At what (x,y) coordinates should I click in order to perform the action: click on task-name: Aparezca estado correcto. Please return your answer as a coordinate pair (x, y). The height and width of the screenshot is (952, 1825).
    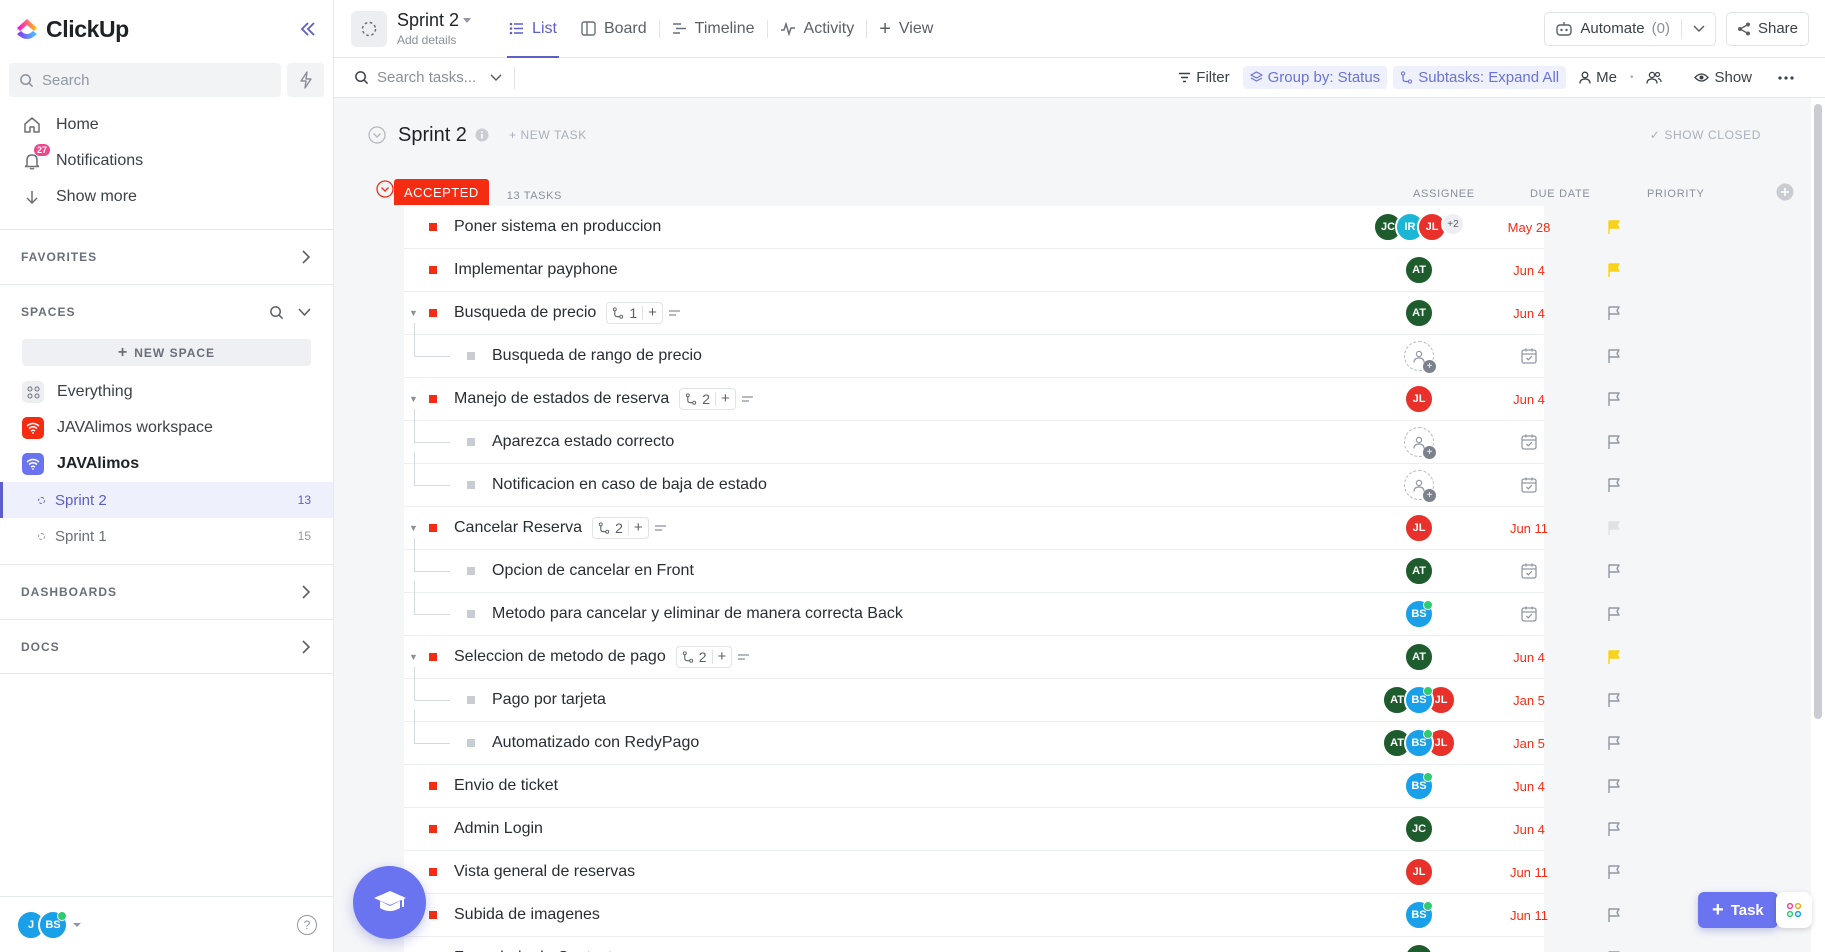
    Looking at the image, I should click on (583, 442).